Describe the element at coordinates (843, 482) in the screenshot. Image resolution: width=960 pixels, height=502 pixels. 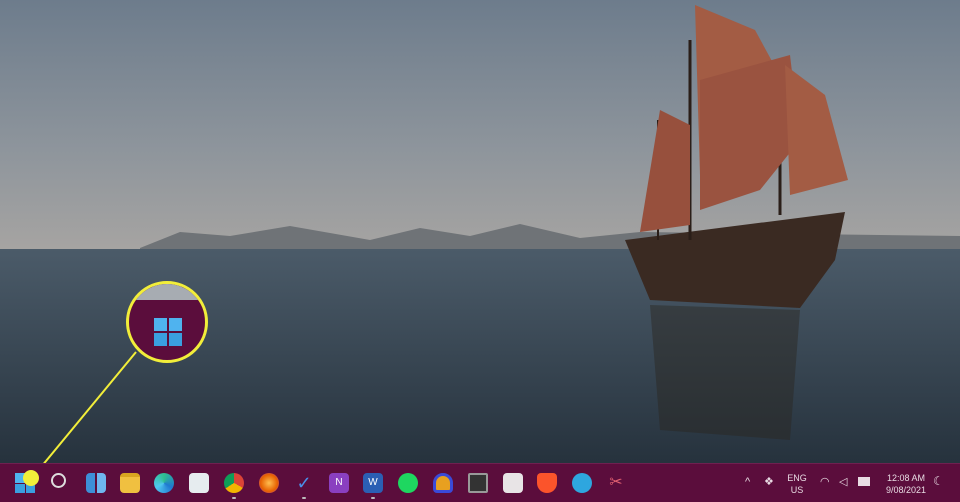
I see `volume-icon: ◁` at that location.